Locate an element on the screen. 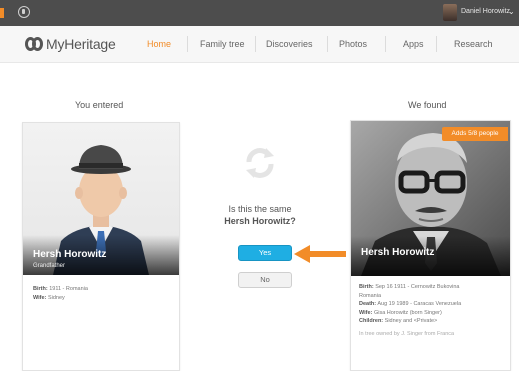  found-person-photo: Hersh Horowitz is located at coordinates (430, 198).